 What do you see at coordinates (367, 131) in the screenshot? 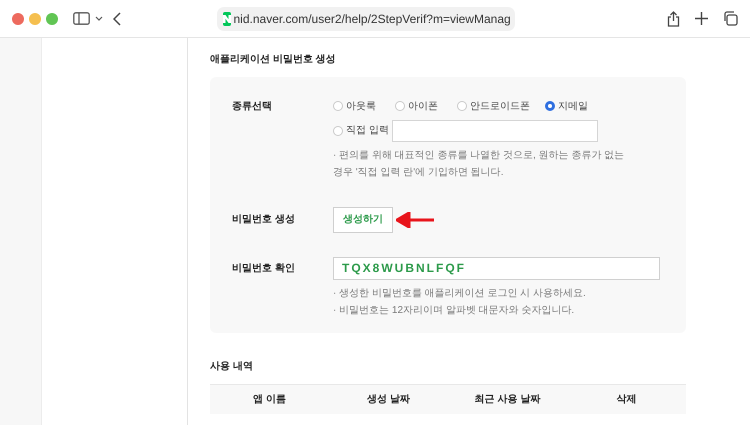
I see `option-label: 직접 입력` at bounding box center [367, 131].